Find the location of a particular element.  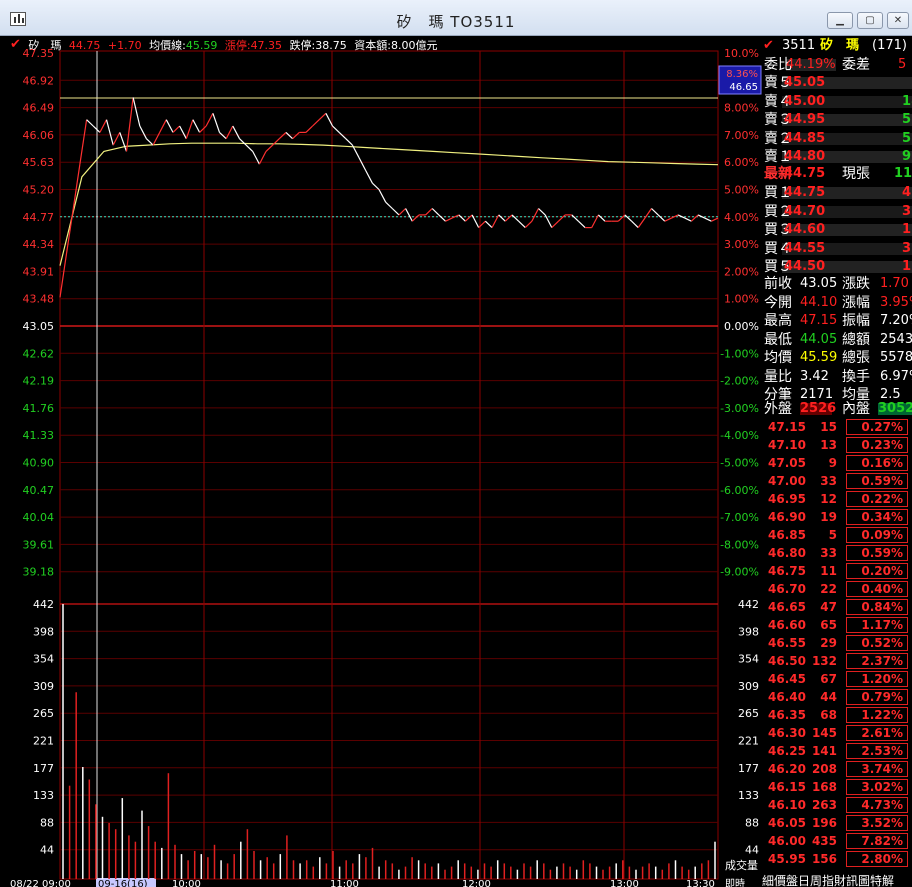

bid-row: 買４ 44.55 3 is located at coordinates (837, 249).